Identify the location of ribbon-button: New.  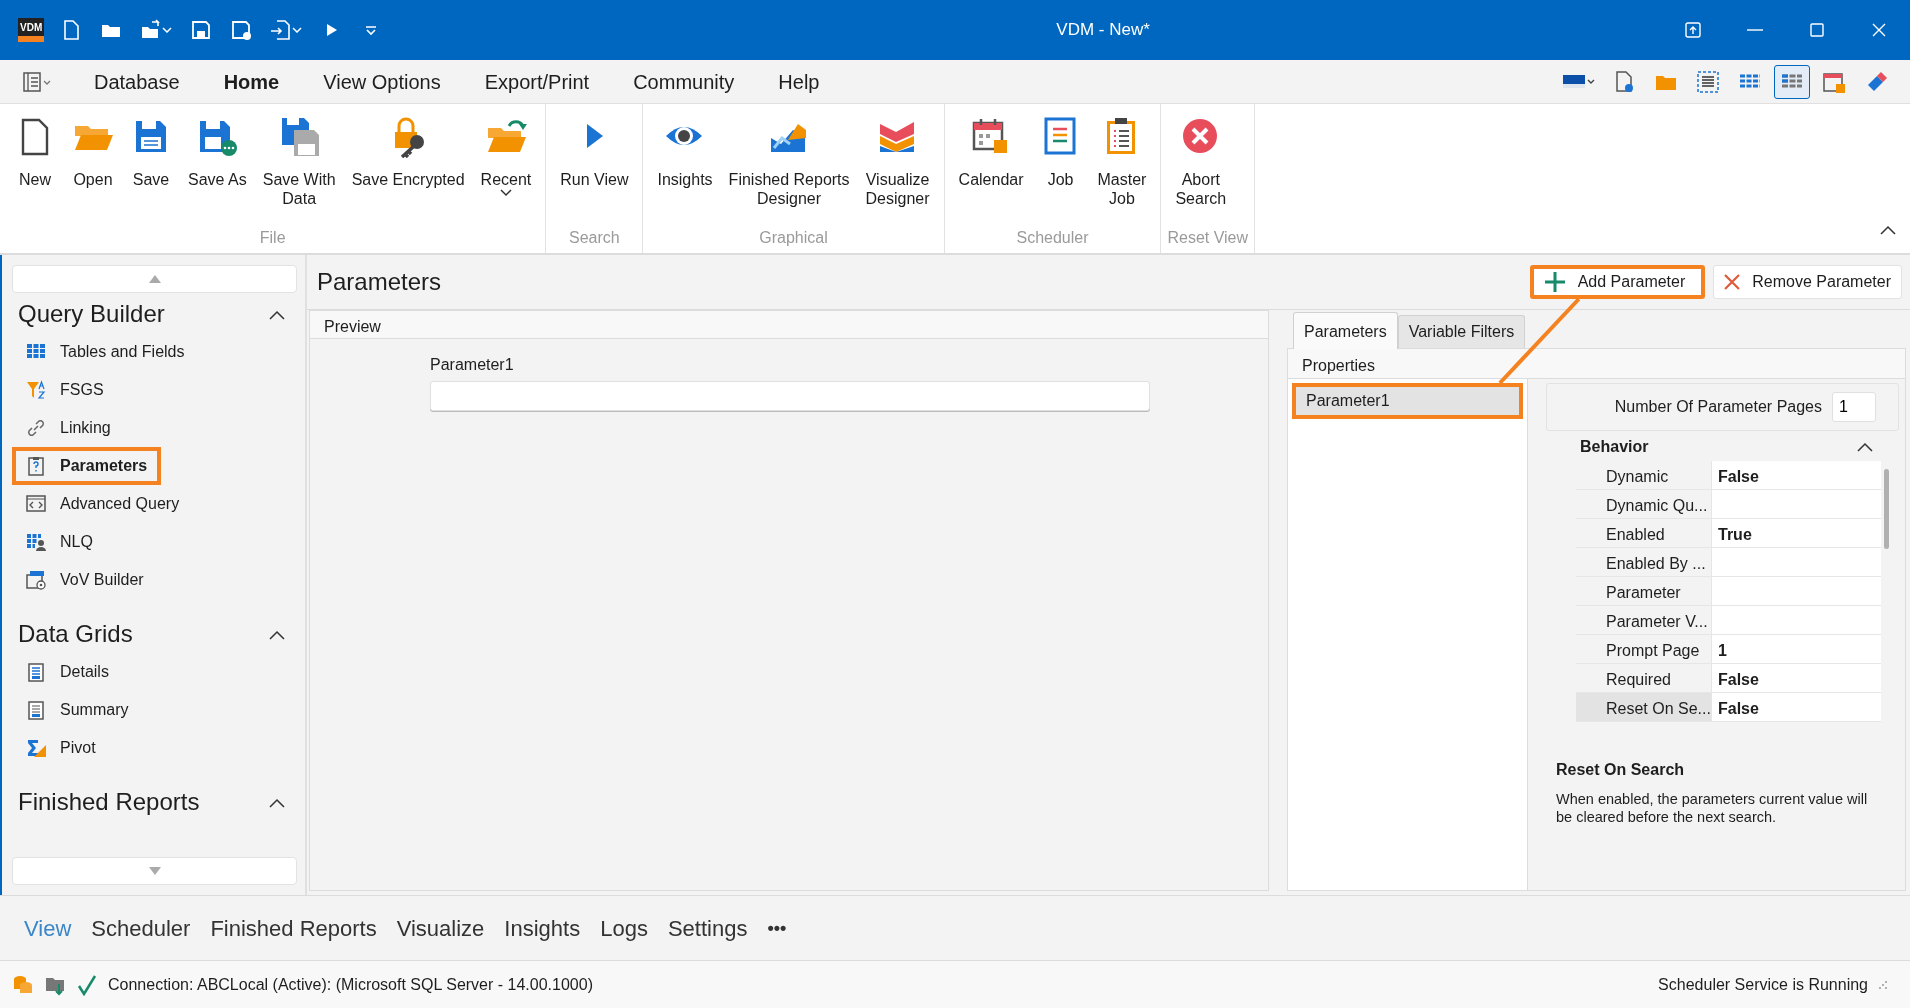
(35, 168).